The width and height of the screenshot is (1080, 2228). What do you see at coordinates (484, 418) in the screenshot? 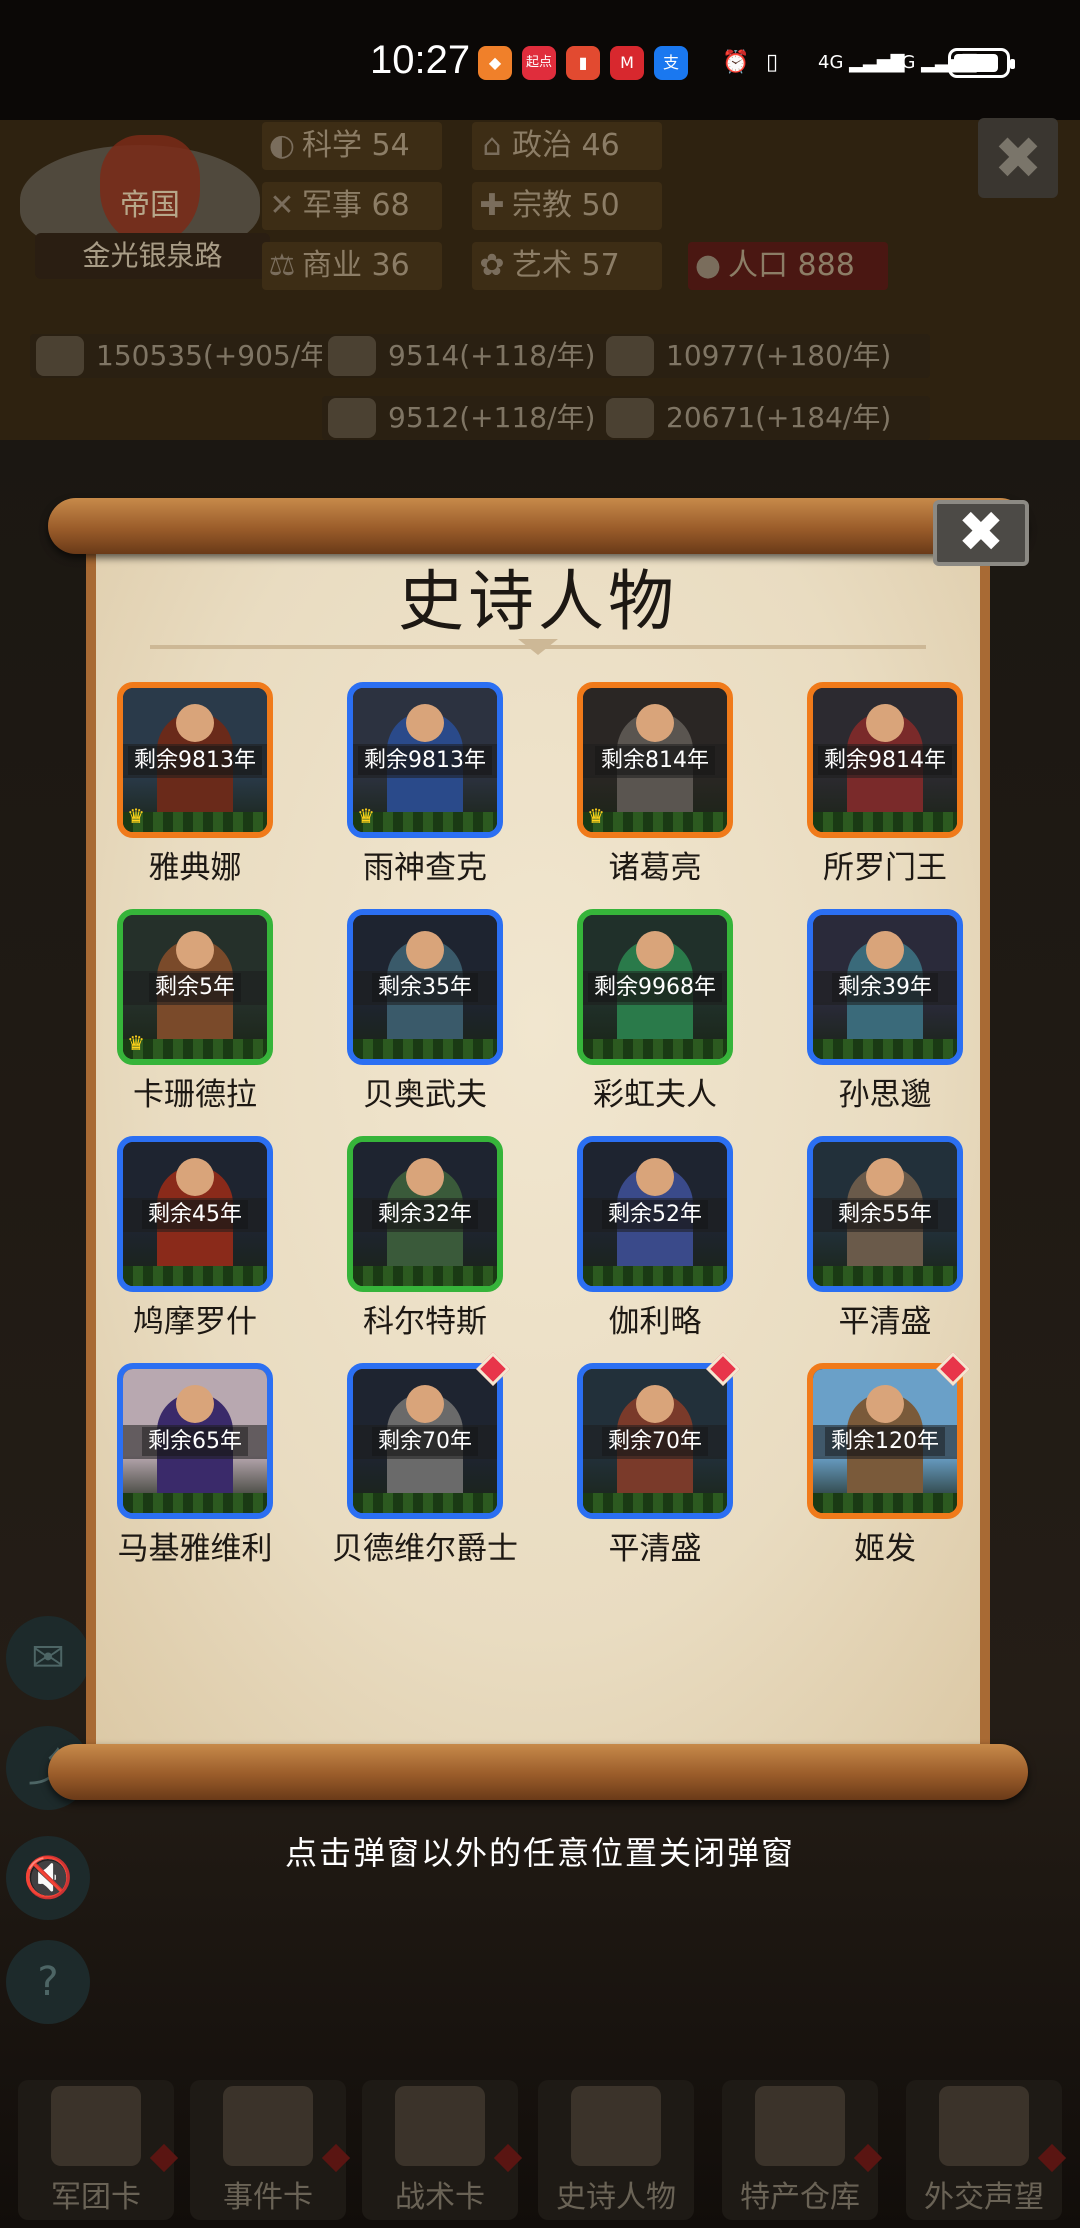
I see `resource-stone: 9512(+118/年)` at bounding box center [484, 418].